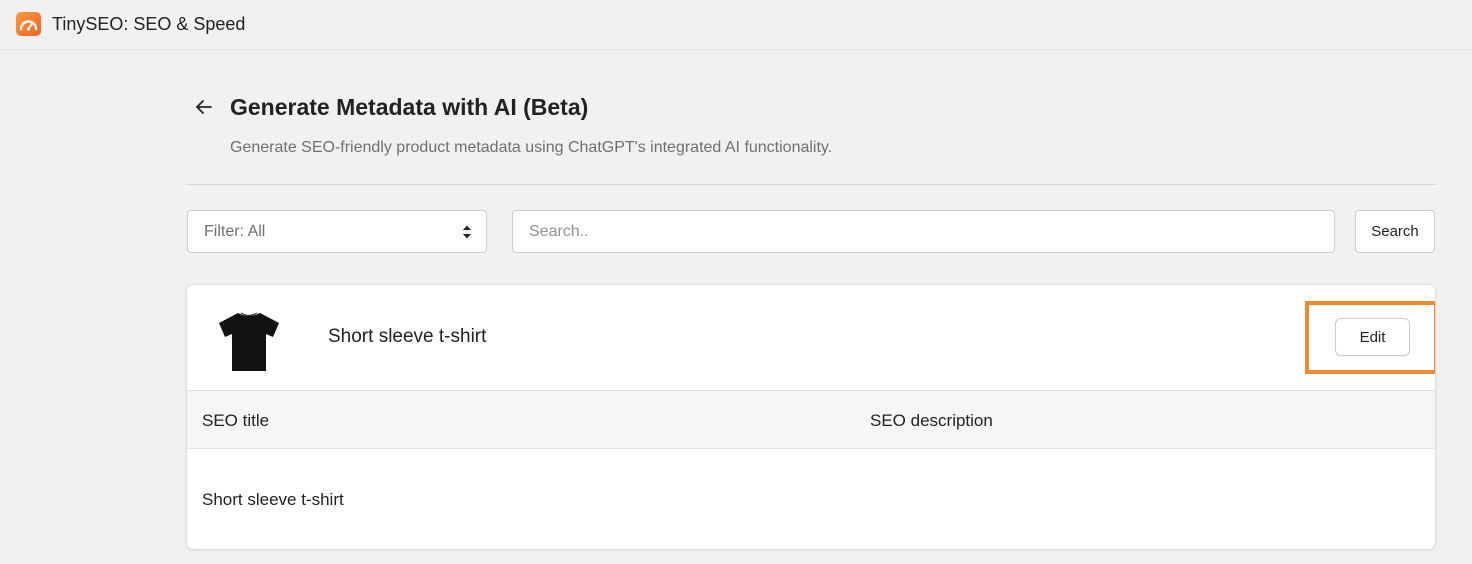  What do you see at coordinates (249, 339) in the screenshot?
I see `product-image` at bounding box center [249, 339].